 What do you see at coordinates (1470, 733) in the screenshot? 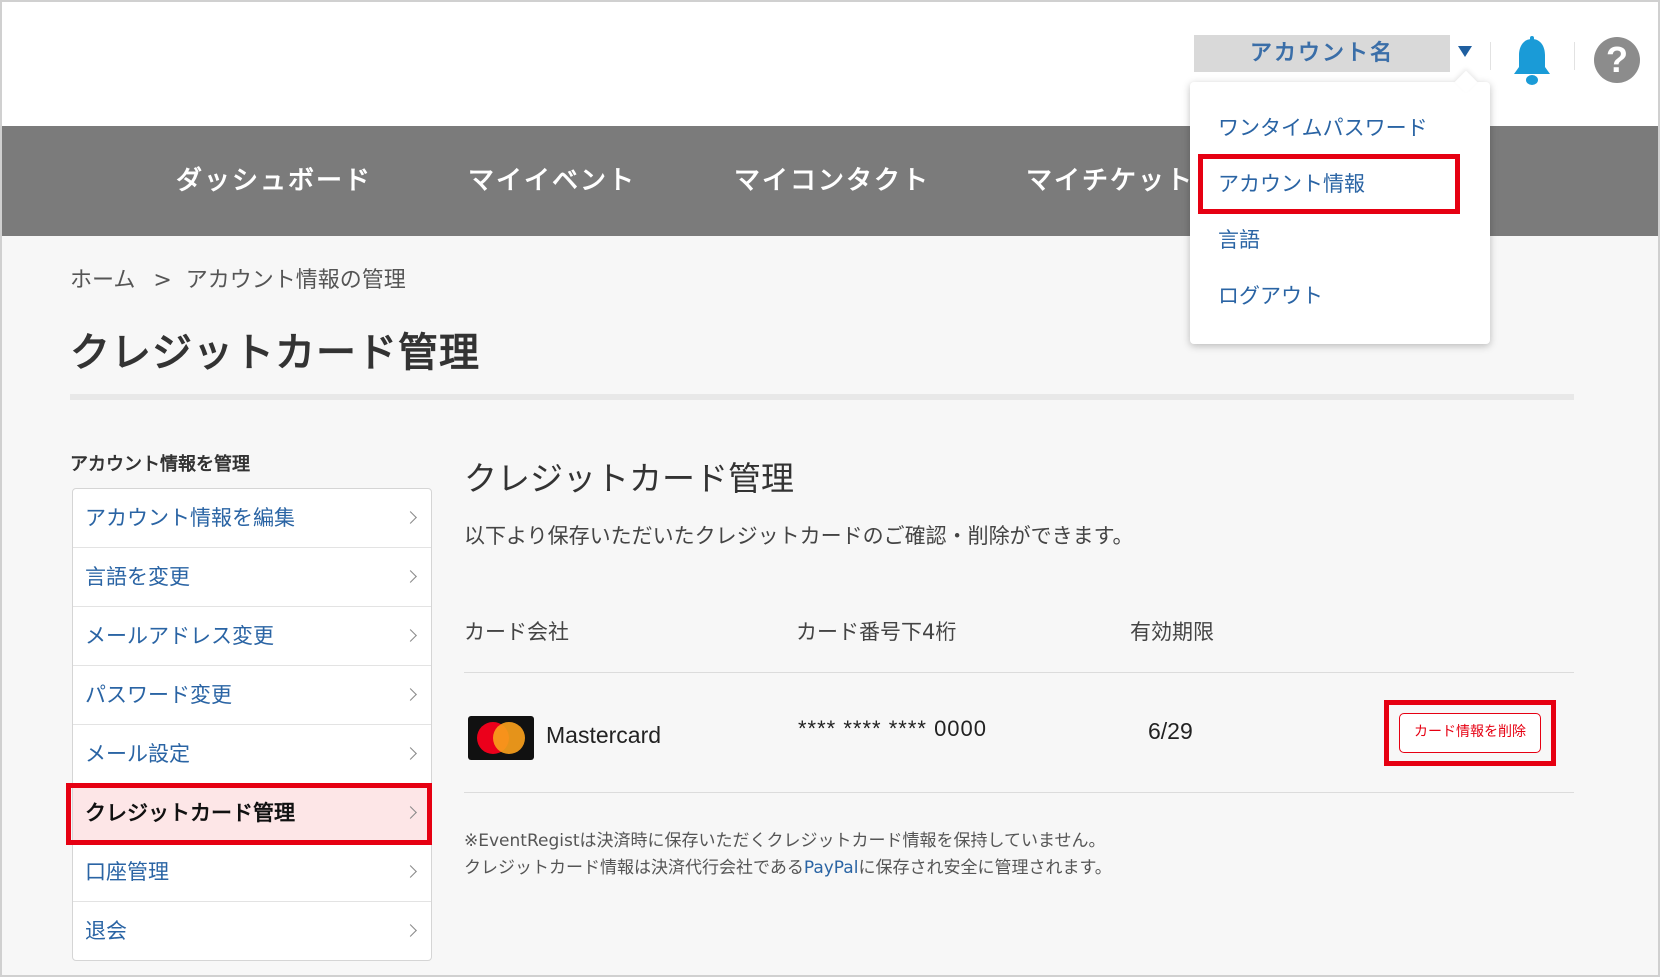
I see `delete-card-button: カード情報を削除` at bounding box center [1470, 733].